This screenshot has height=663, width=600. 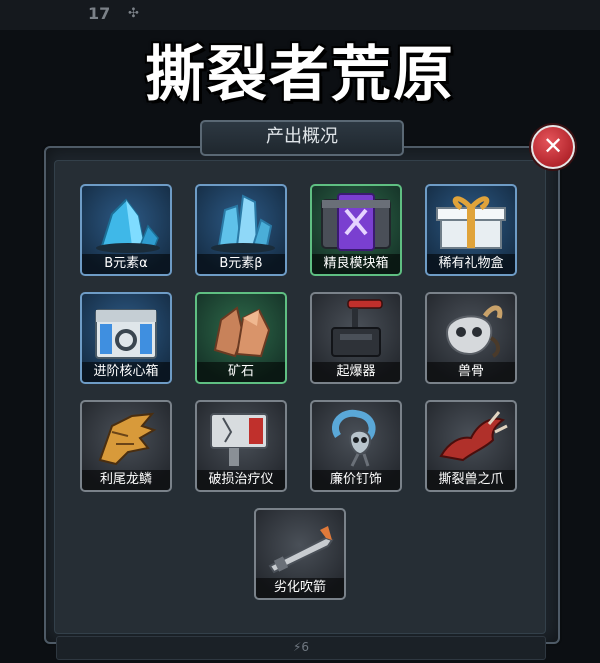 I want to click on purple-module-crate-icon, so click(x=356, y=222).